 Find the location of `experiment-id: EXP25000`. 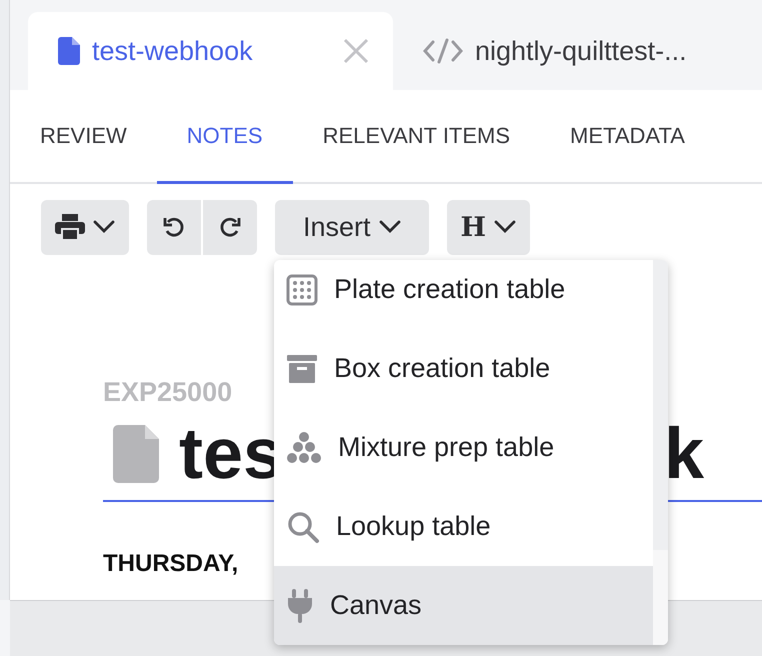

experiment-id: EXP25000 is located at coordinates (168, 392).